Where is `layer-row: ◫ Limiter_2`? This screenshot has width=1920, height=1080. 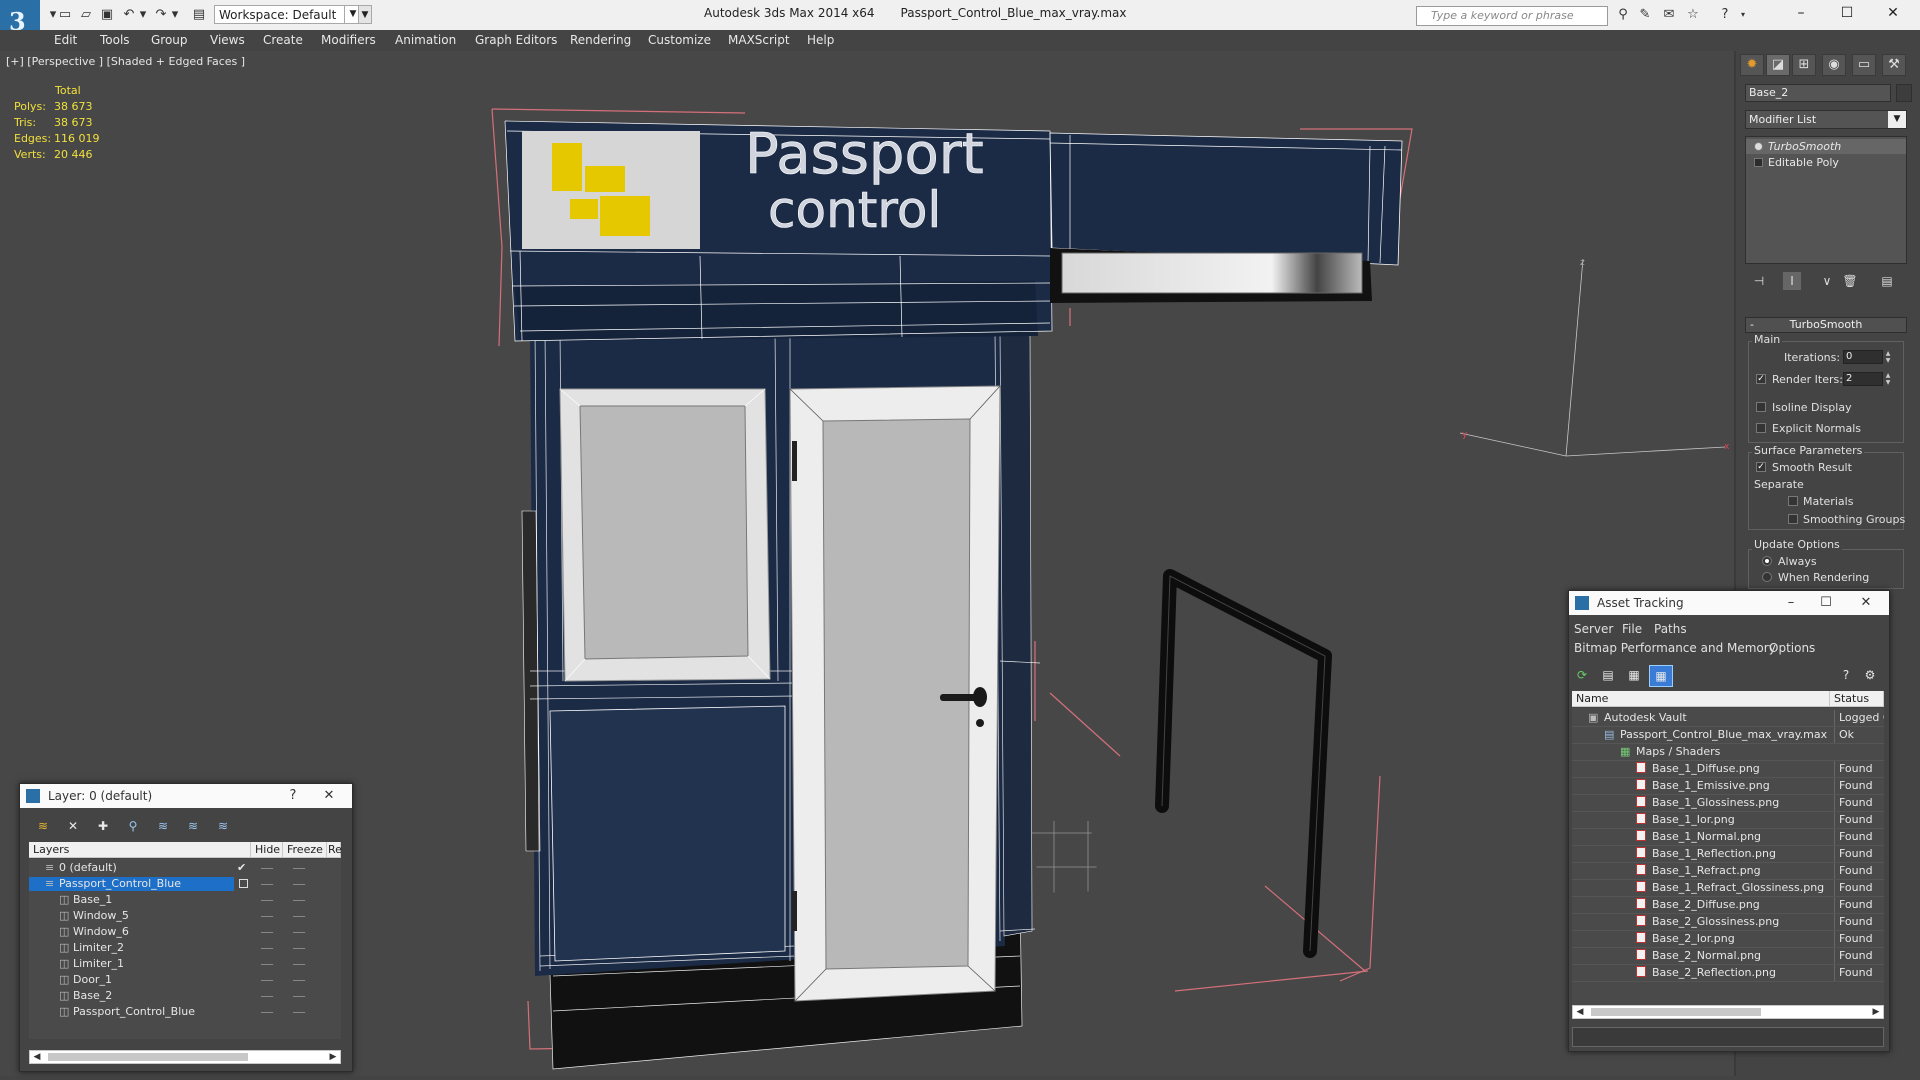 layer-row: ◫ Limiter_2 is located at coordinates (185, 948).